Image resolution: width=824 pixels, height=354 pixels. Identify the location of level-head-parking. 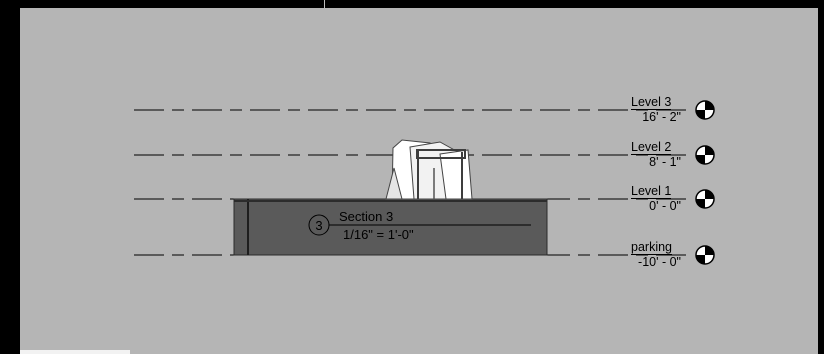
(705, 255).